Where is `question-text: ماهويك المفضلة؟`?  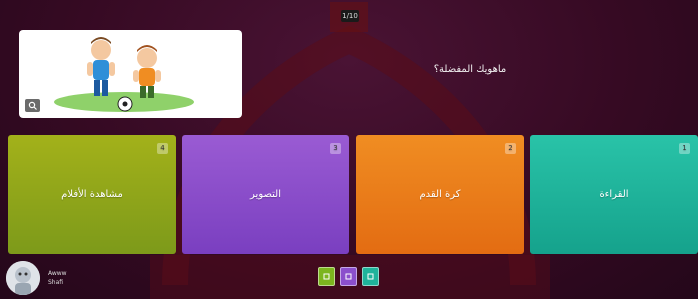
question-text: ماهويك المفضلة؟ is located at coordinates (470, 69).